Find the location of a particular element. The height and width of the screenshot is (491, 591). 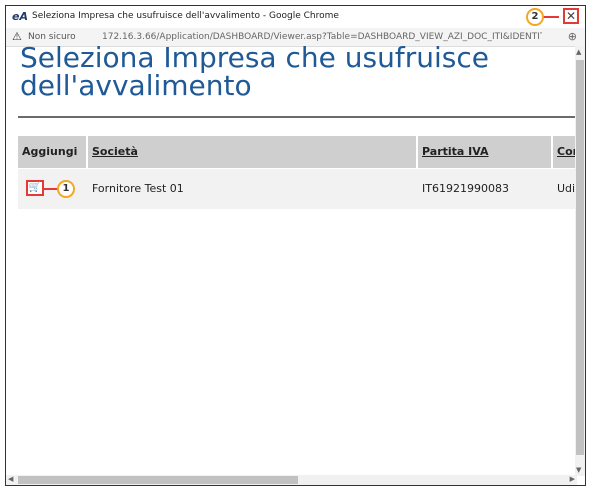

callout-1-connector is located at coordinates (51, 189).